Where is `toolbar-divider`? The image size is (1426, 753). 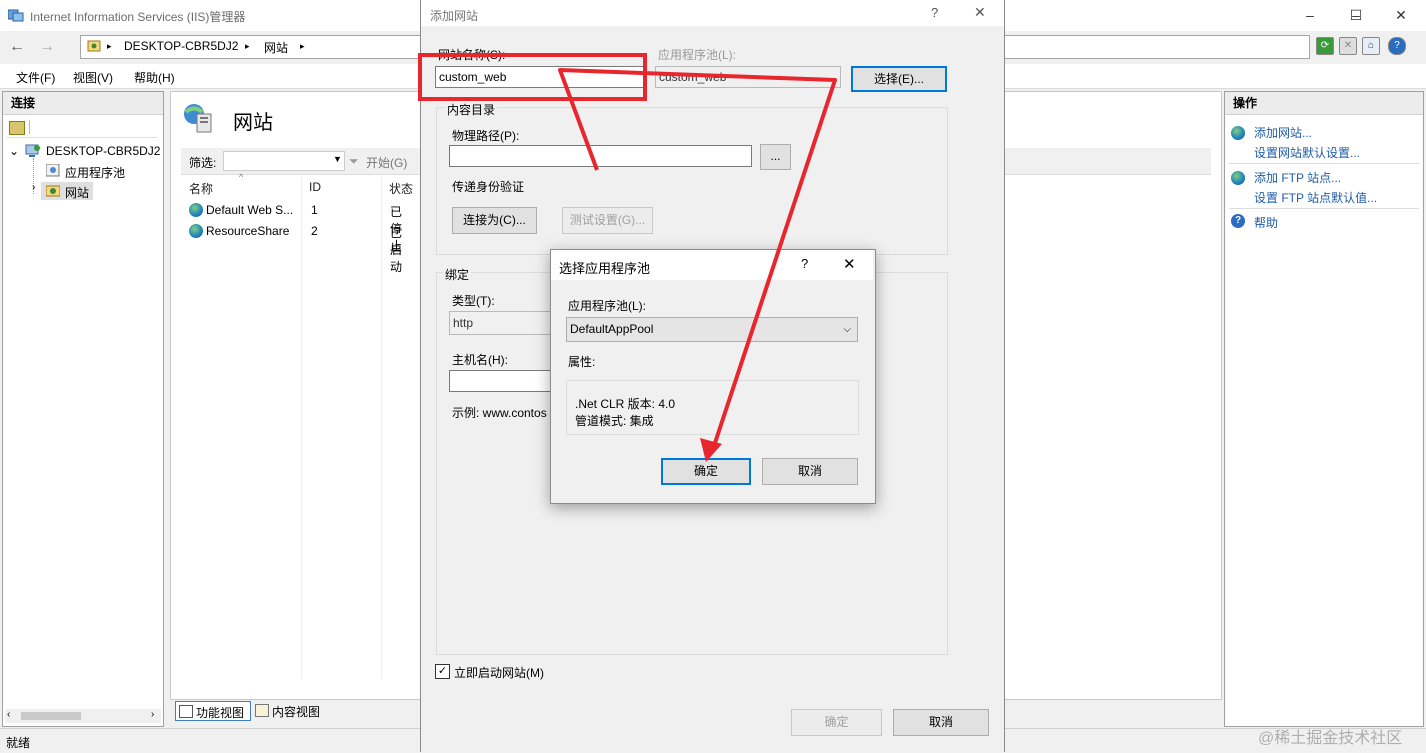 toolbar-divider is located at coordinates (29, 127).